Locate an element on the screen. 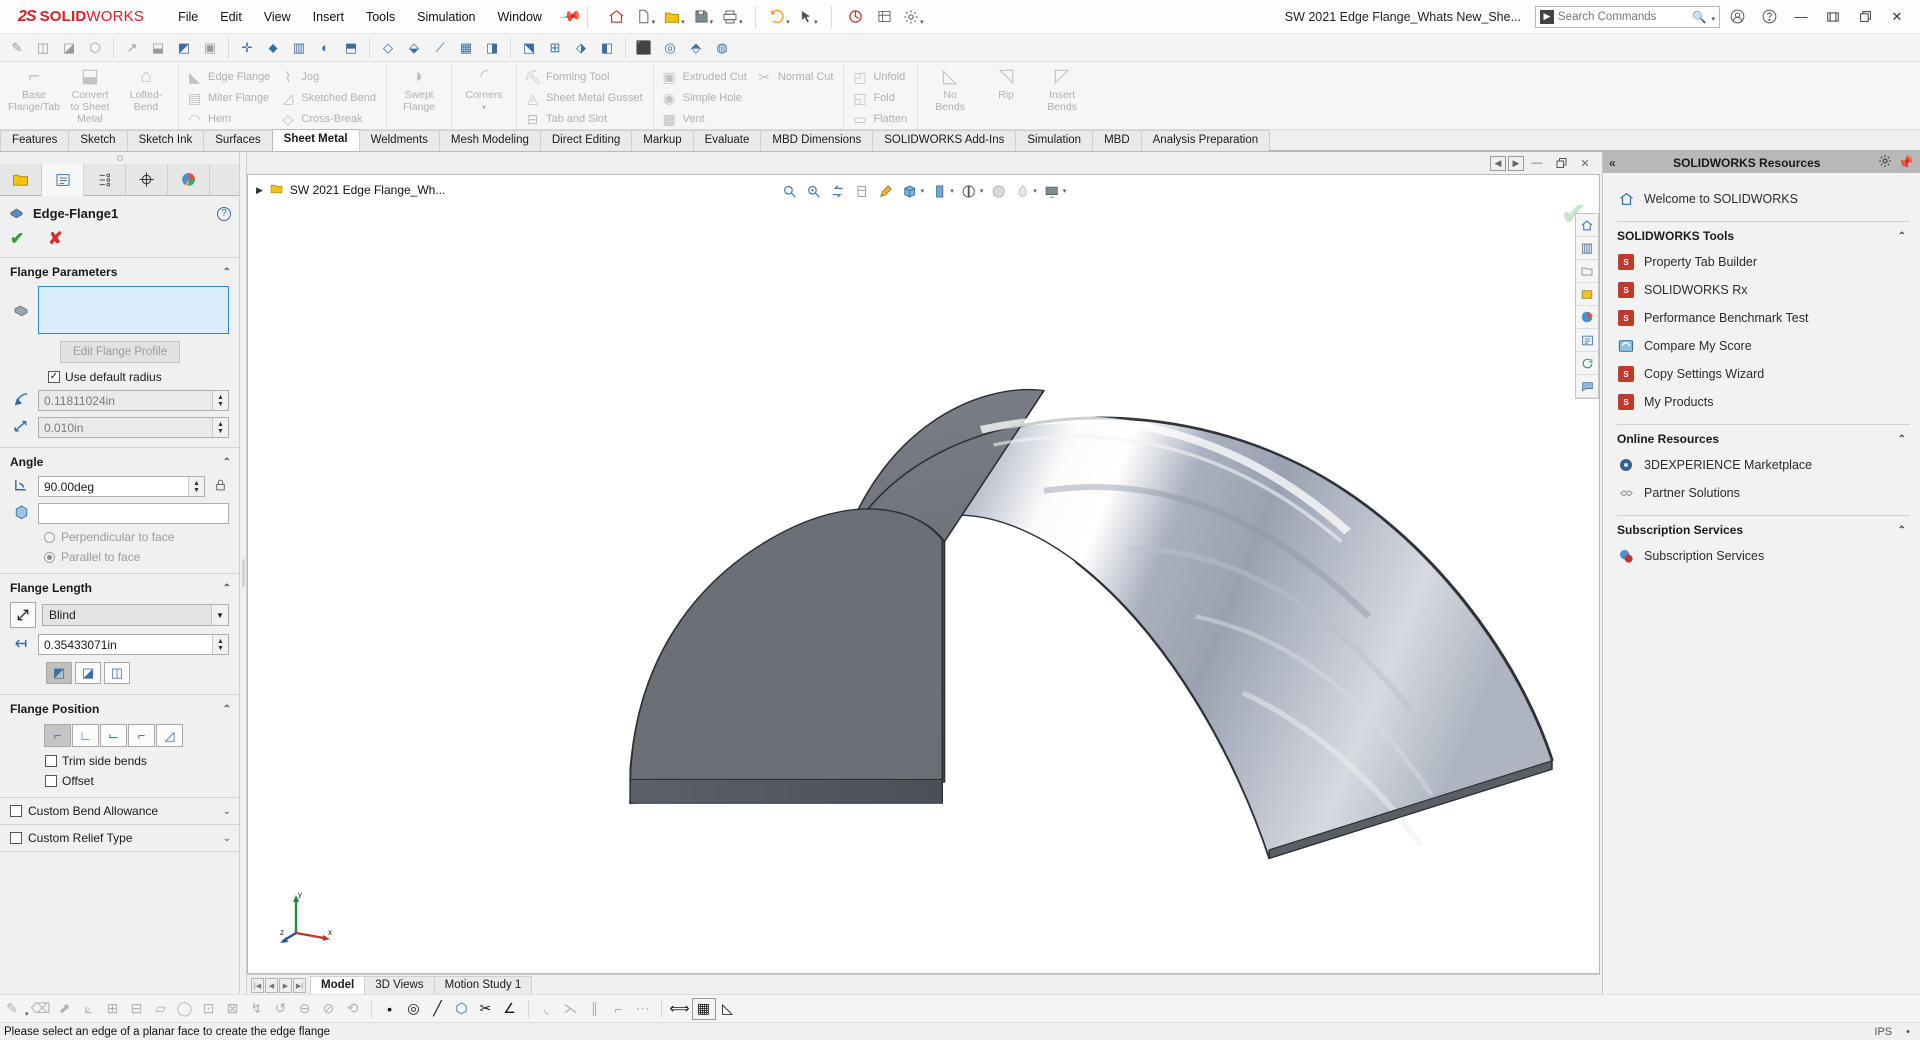 The width and height of the screenshot is (1920, 1040). tab-markup: Markup is located at coordinates (662, 140).